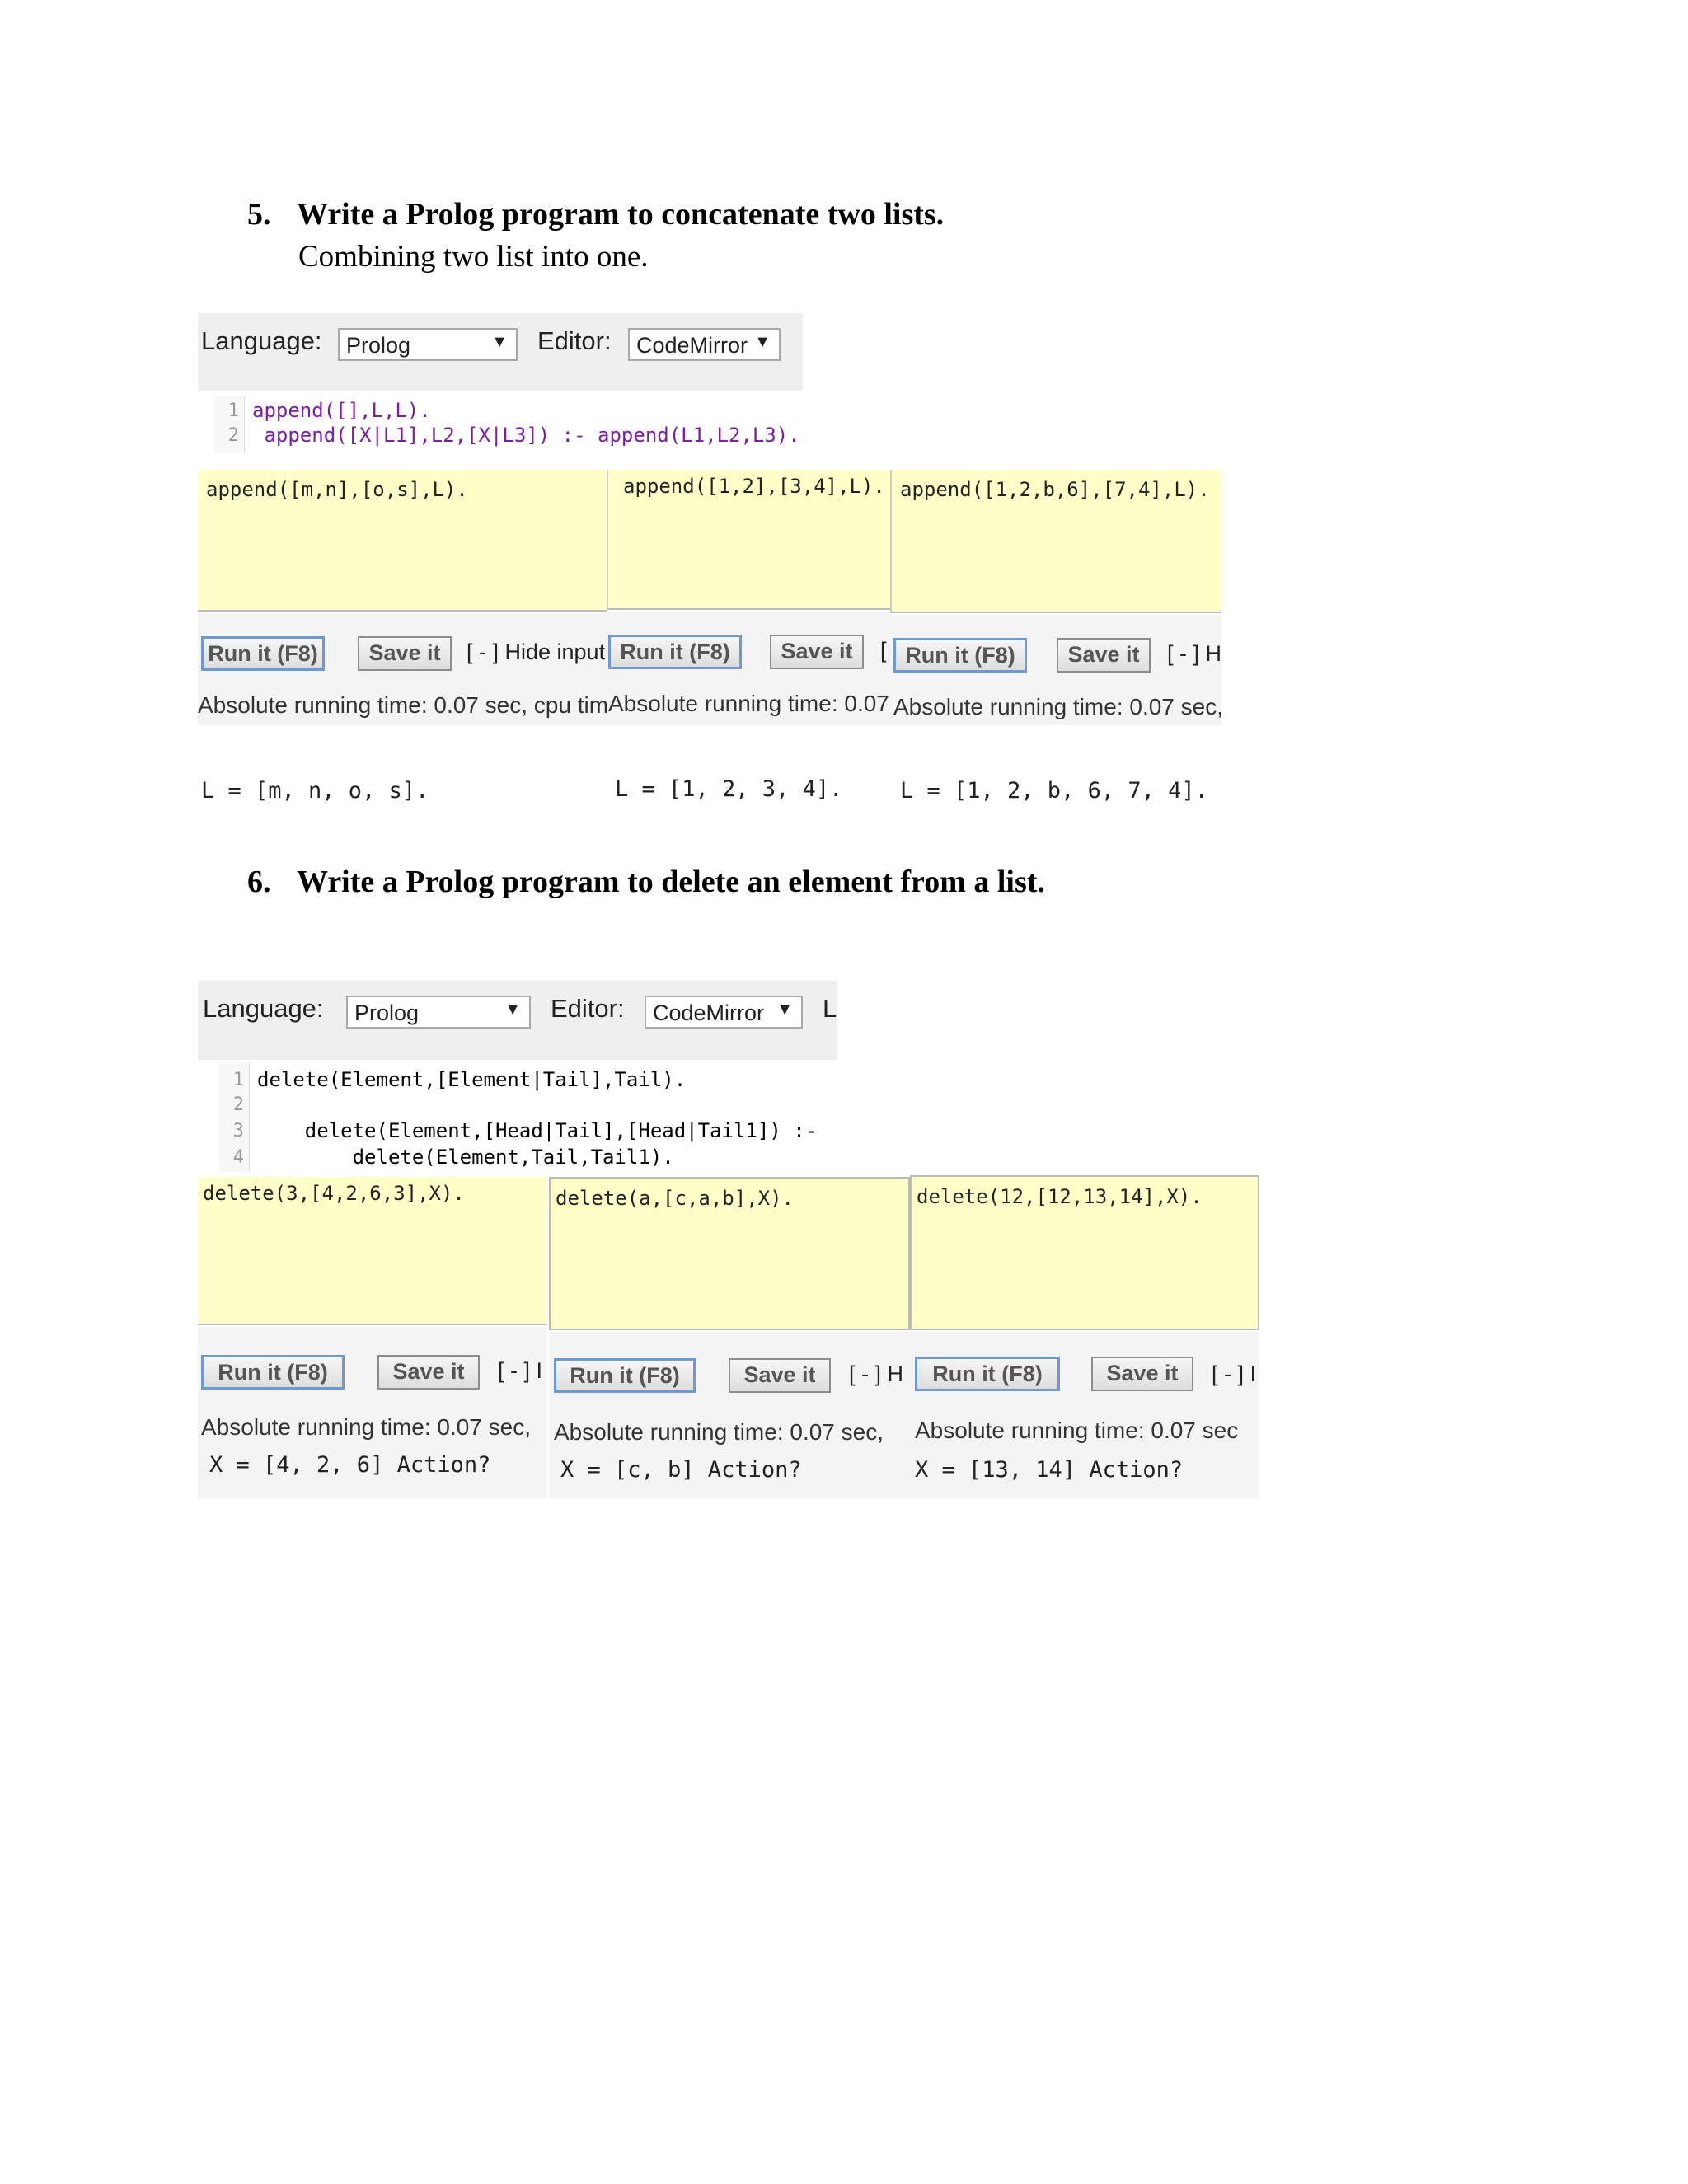  Describe the element at coordinates (315, 791) in the screenshot. I see `result-text: L = [m, n, o, s].` at that location.